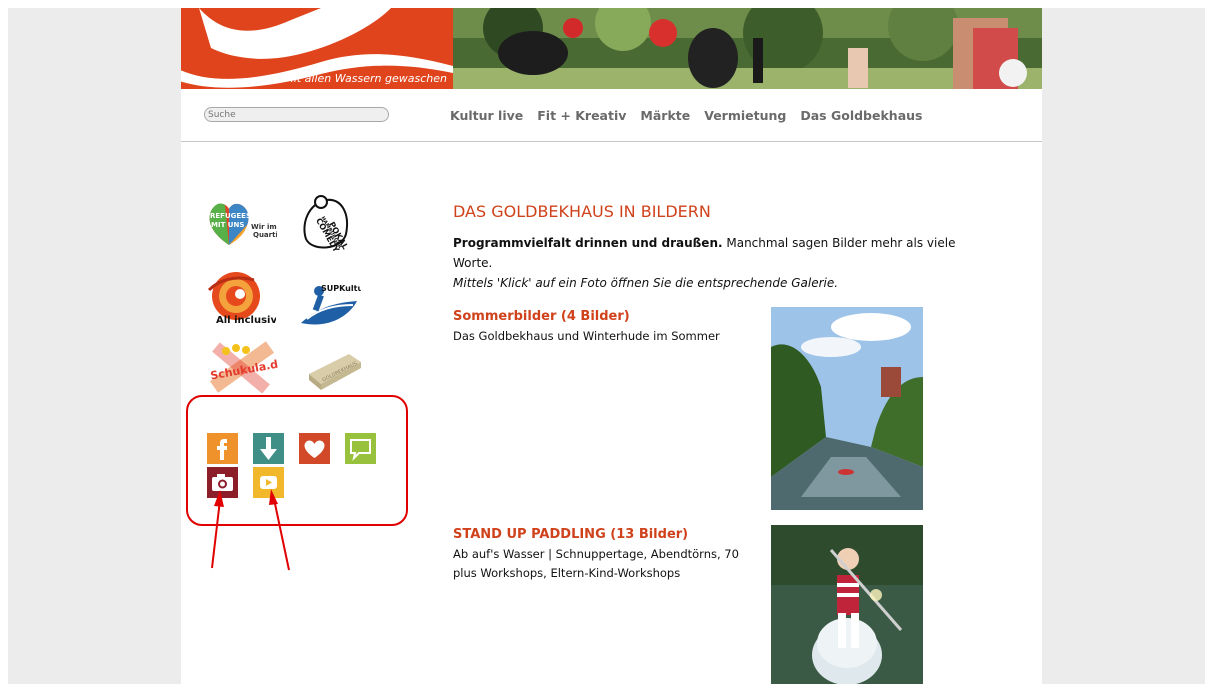 The width and height of the screenshot is (1213, 684). I want to click on arrow-head-camera-icon, so click(219, 498).